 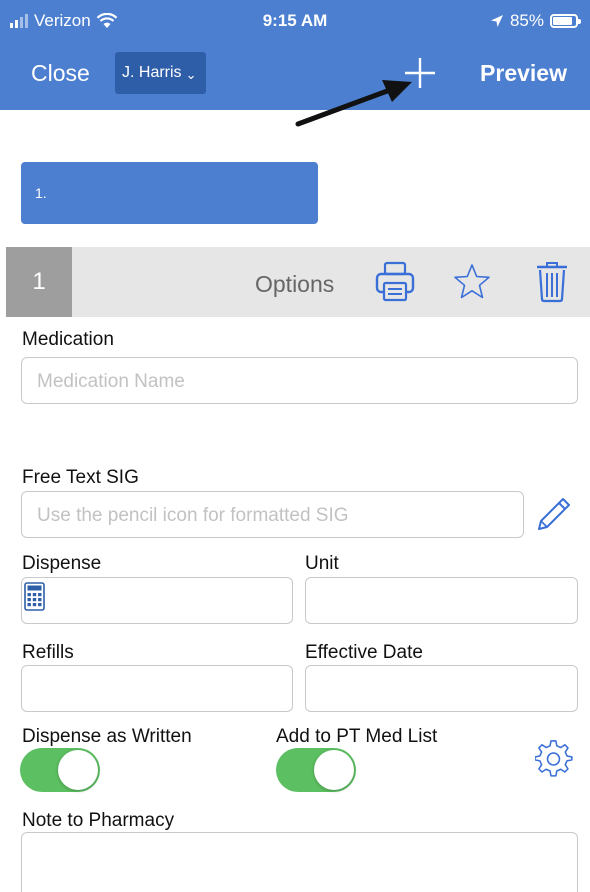 What do you see at coordinates (193, 515) in the screenshot?
I see `sig-placeholder: Use the pencil icon for formatted SIG` at bounding box center [193, 515].